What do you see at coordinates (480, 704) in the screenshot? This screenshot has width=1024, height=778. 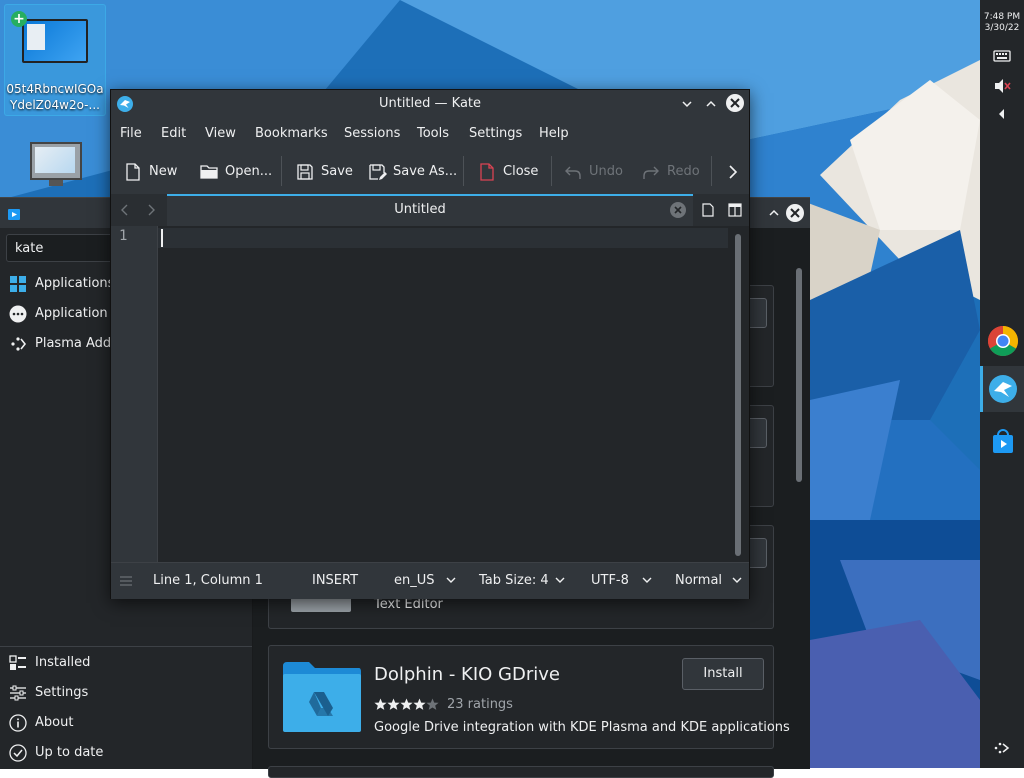 I see `rating-count: 23 ratings` at bounding box center [480, 704].